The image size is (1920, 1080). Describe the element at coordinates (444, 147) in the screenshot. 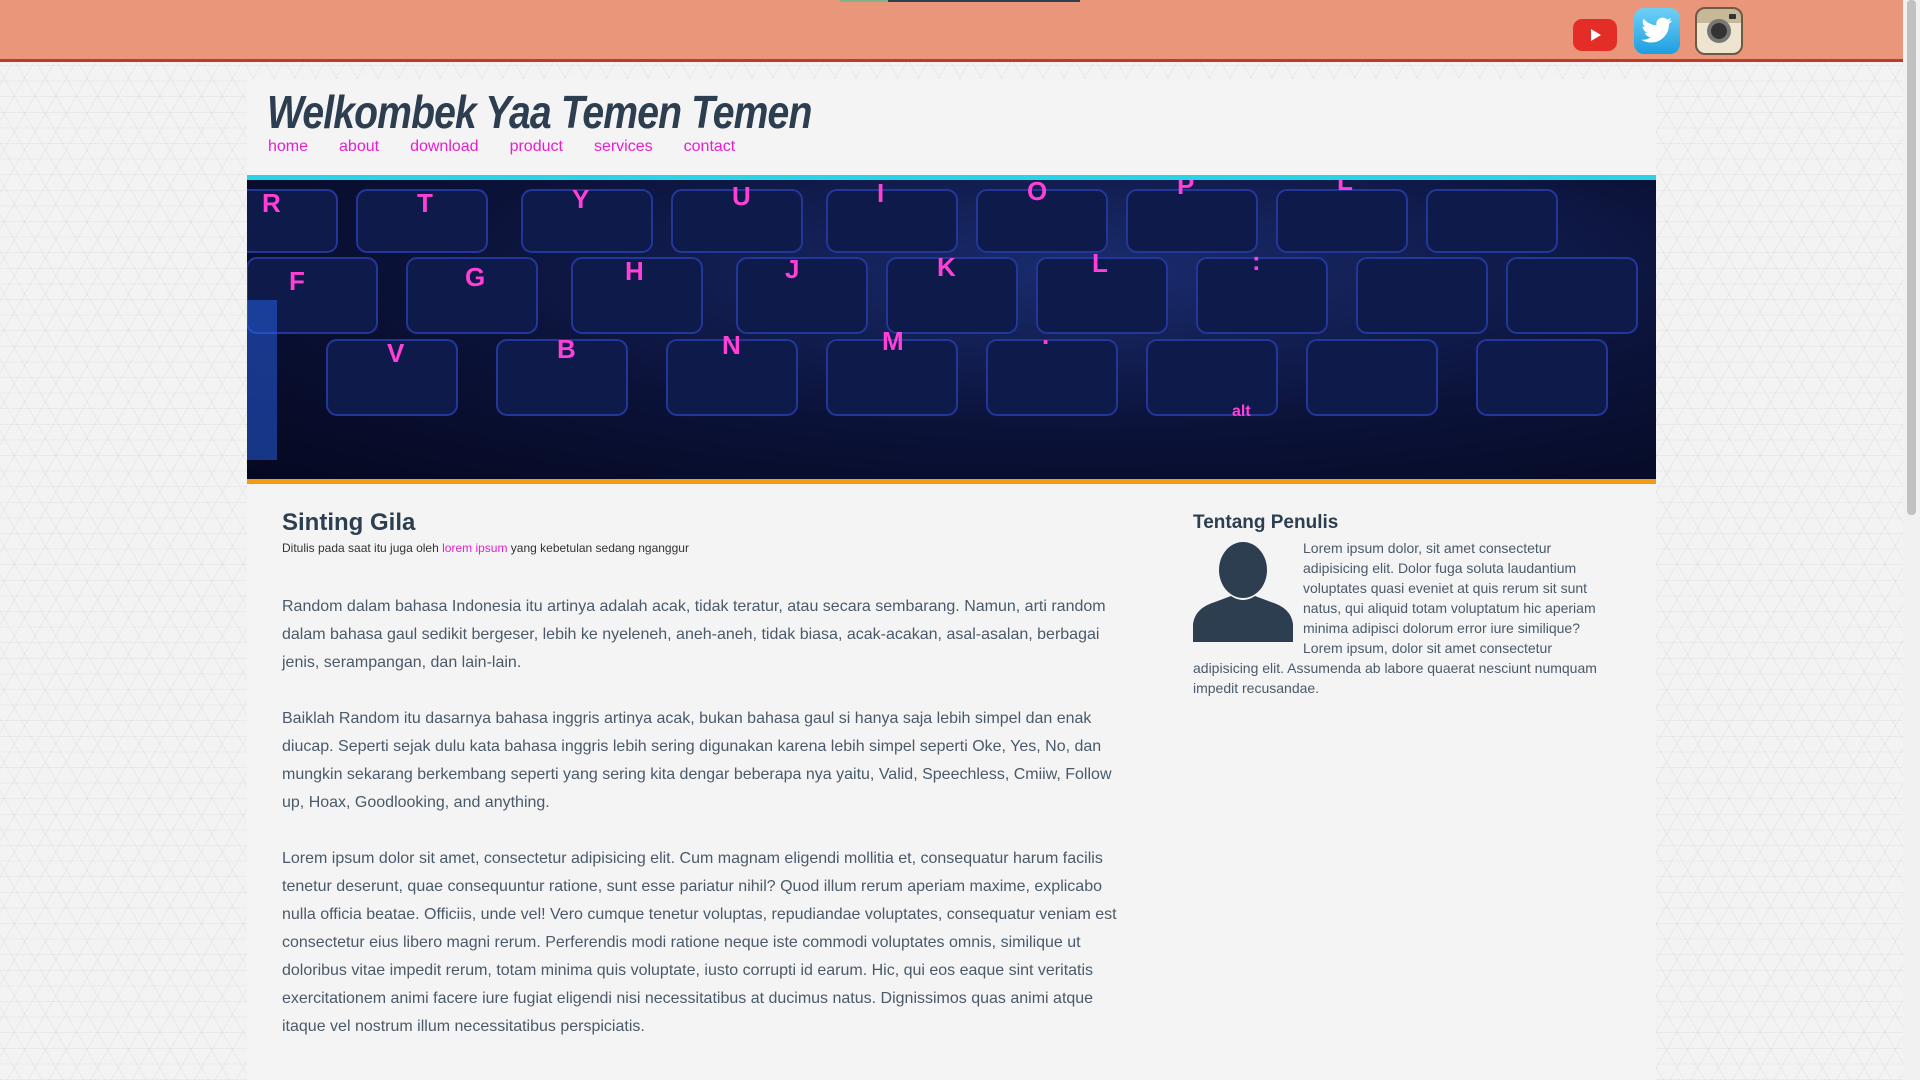

I see `nav-download: download` at that location.